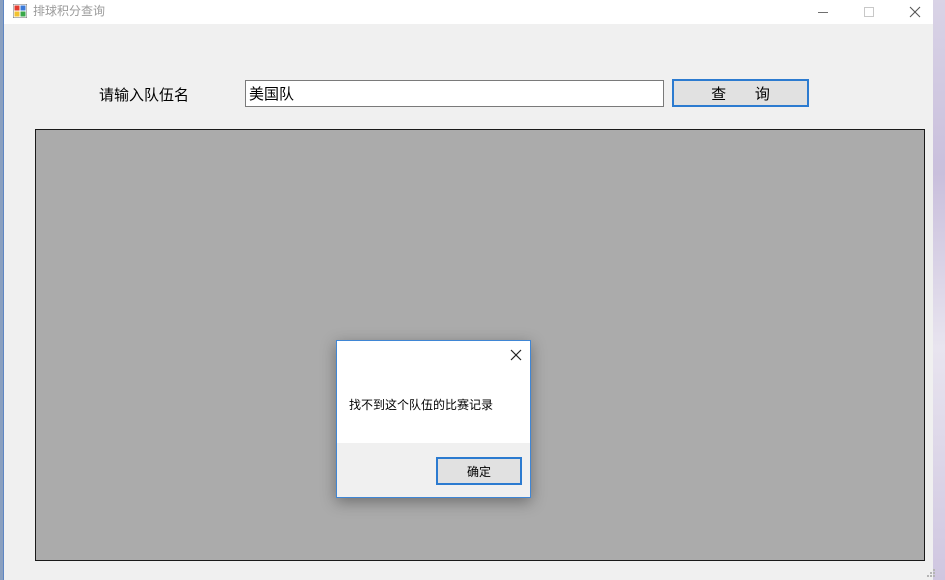 This screenshot has height=580, width=945. Describe the element at coordinates (69, 11) in the screenshot. I see `window-title: 排球积分查询` at that location.